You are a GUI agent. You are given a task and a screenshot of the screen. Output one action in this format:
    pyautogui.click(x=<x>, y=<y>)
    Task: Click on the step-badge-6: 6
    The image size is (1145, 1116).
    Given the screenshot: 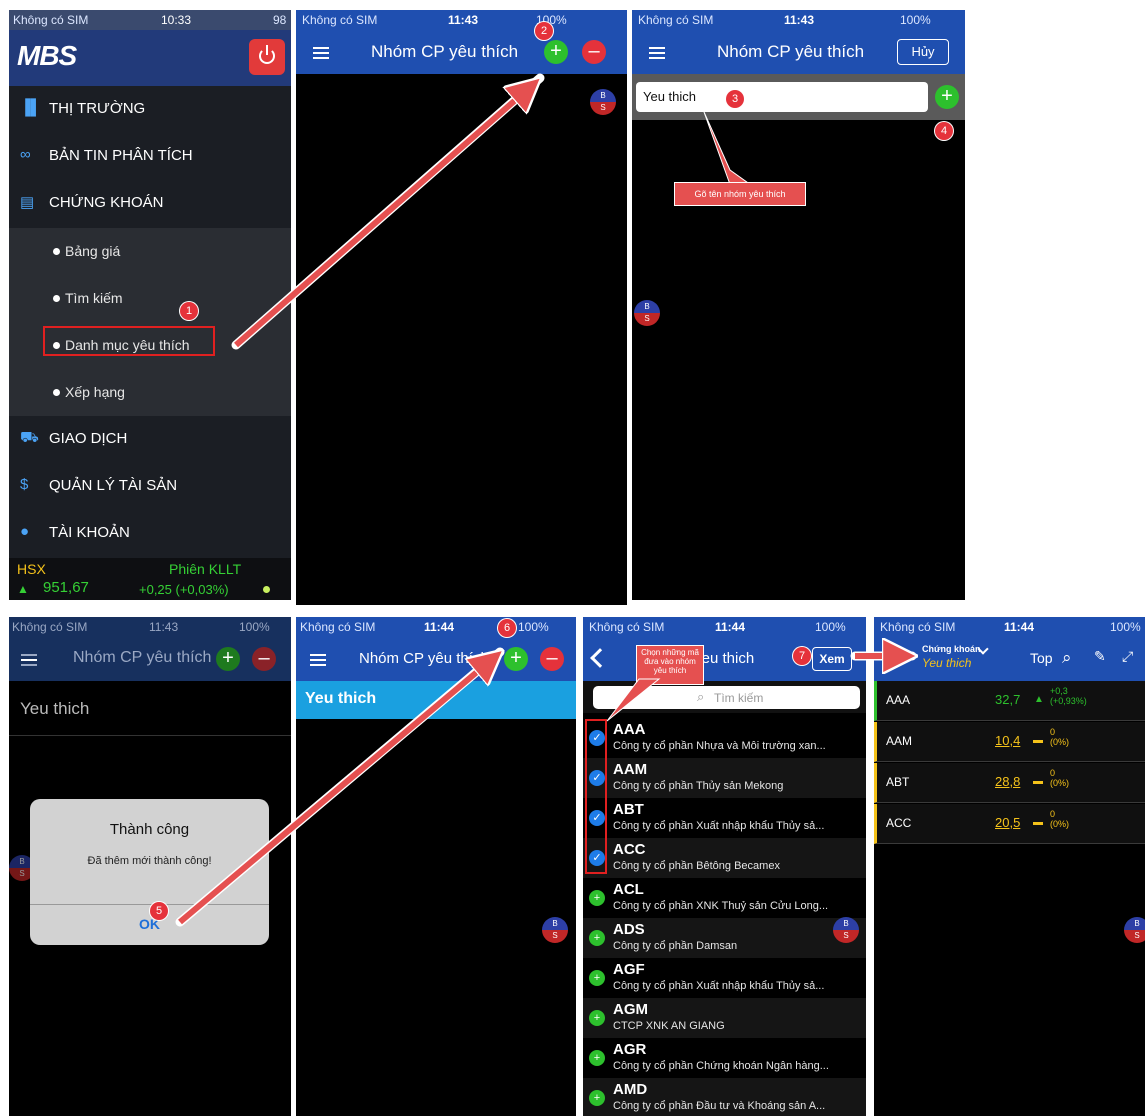 What is the action you would take?
    pyautogui.click(x=507, y=628)
    